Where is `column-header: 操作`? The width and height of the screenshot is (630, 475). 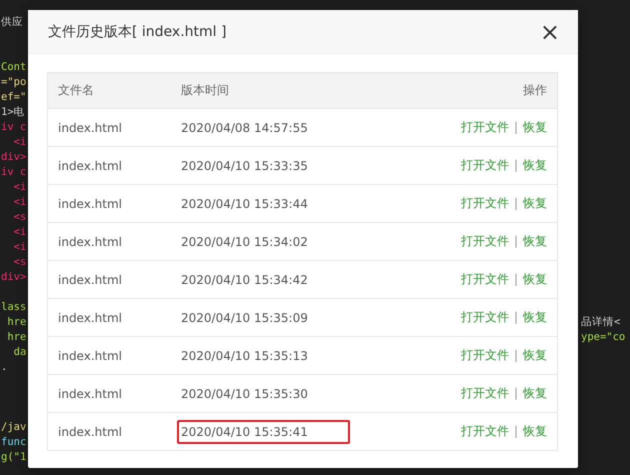
column-header: 操作 is located at coordinates (499, 90).